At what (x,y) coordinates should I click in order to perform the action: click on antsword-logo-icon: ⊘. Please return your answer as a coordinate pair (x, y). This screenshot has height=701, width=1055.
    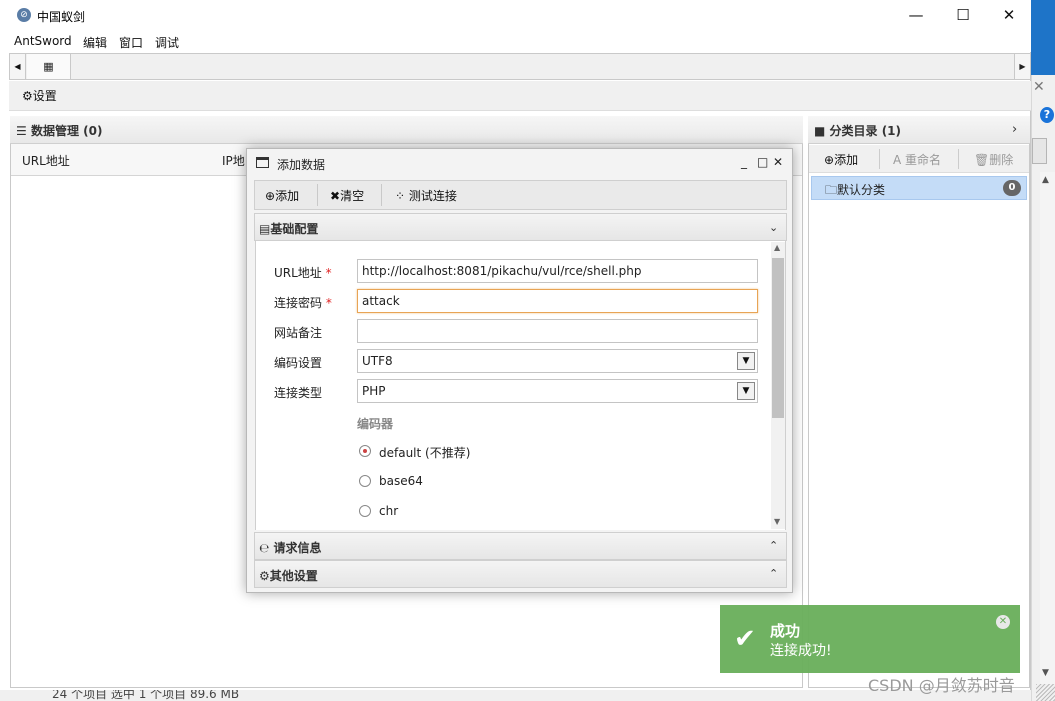
    Looking at the image, I should click on (24, 15).